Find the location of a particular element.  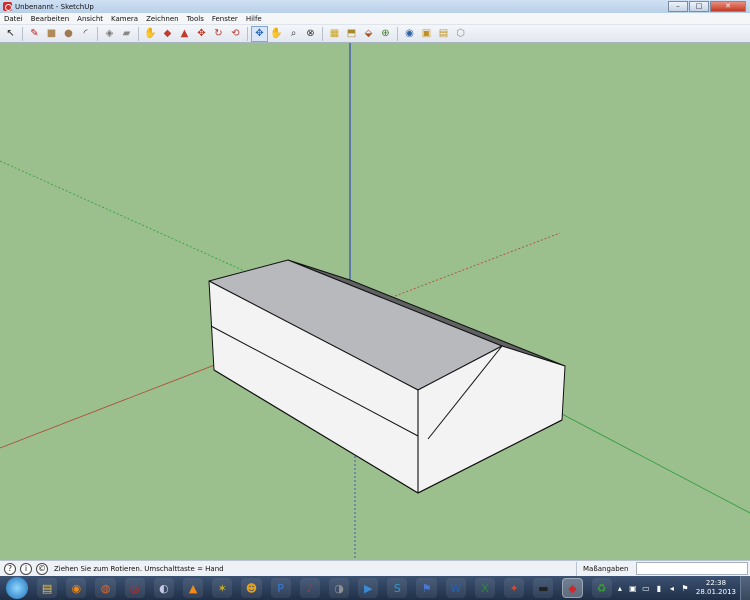

select-tool-icon: ↖ is located at coordinates (10, 34).